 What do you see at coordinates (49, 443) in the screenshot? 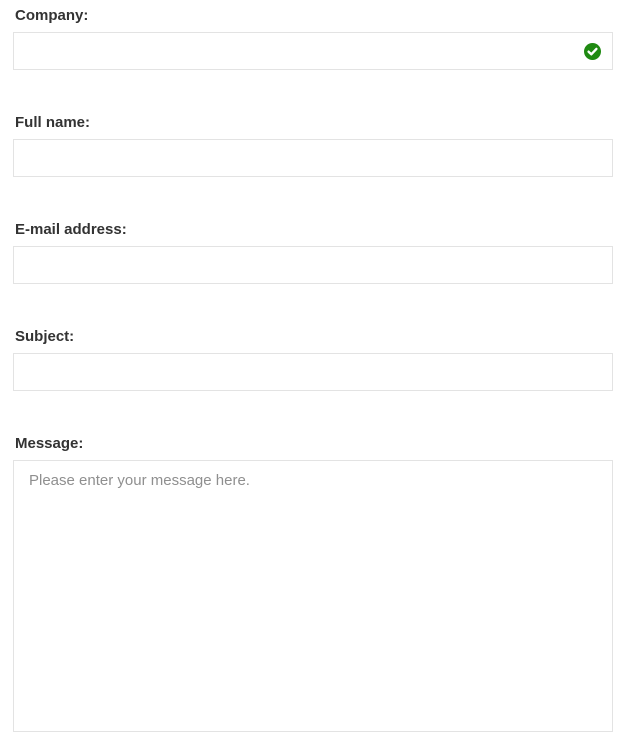
I see `message-label: Message:` at bounding box center [49, 443].